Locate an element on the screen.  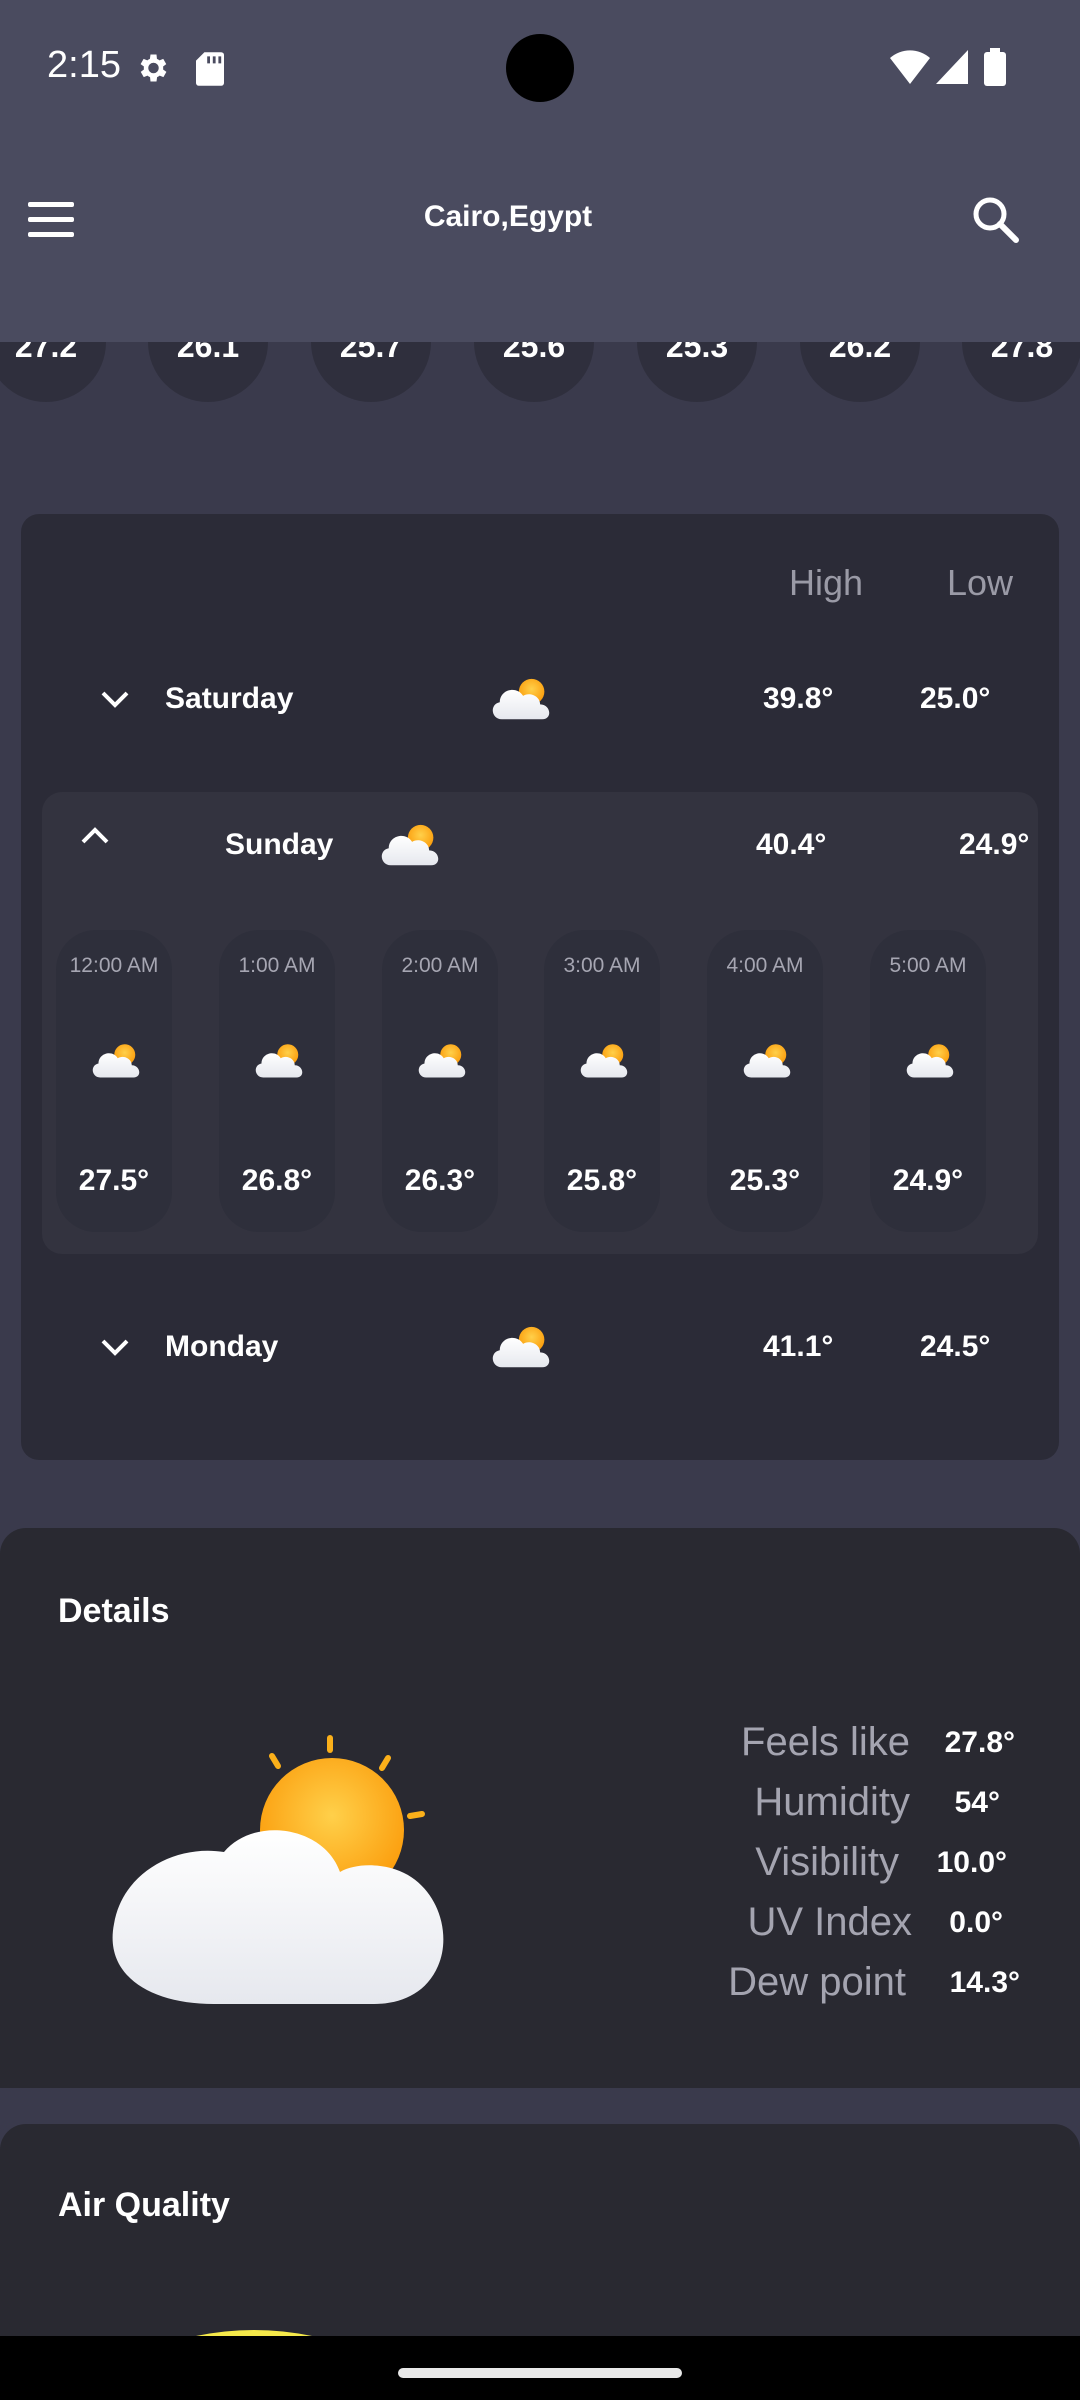
low-column-header: Low is located at coordinates (980, 582).